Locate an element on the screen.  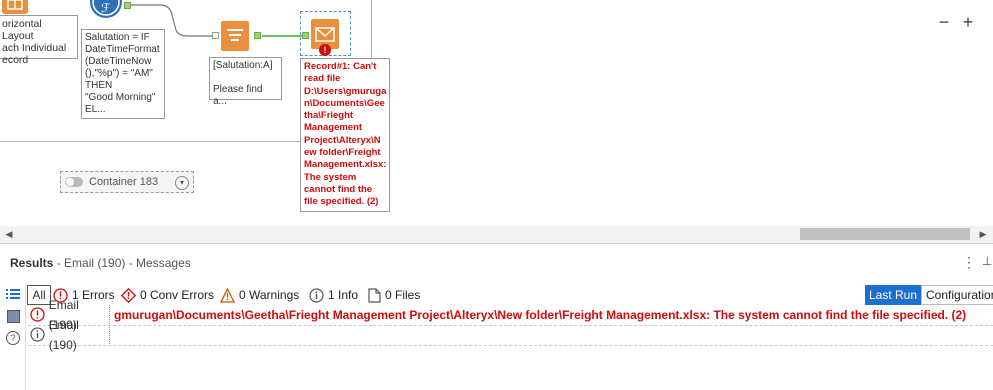
results-header: Results - Email (190) - Messages is located at coordinates (100, 263).